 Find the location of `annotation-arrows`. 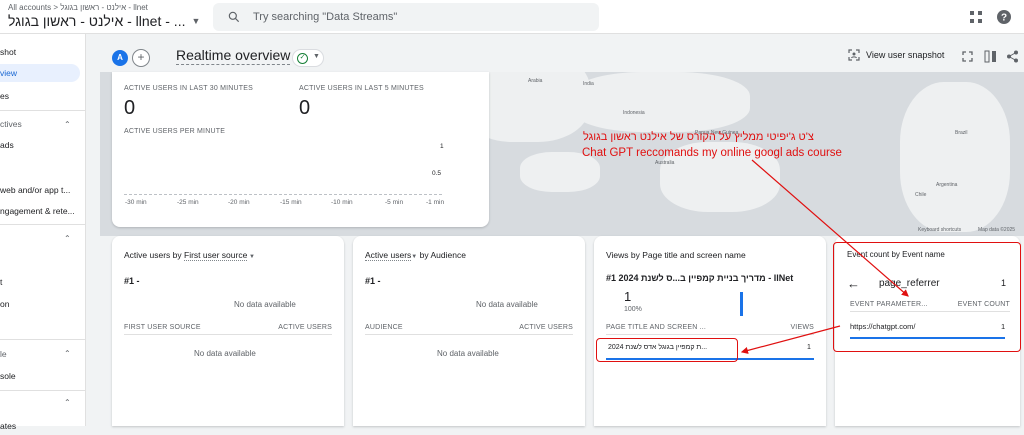

annotation-arrows is located at coordinates (824, 256).